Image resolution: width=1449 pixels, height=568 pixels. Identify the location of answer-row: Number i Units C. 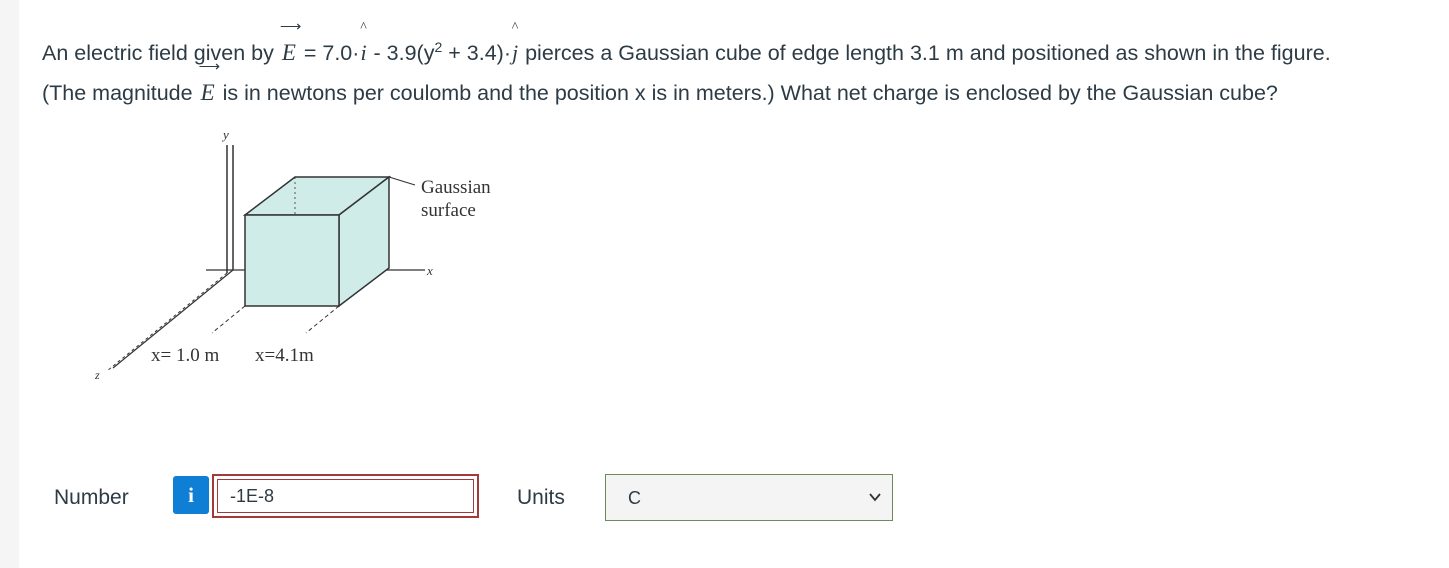
(724, 498).